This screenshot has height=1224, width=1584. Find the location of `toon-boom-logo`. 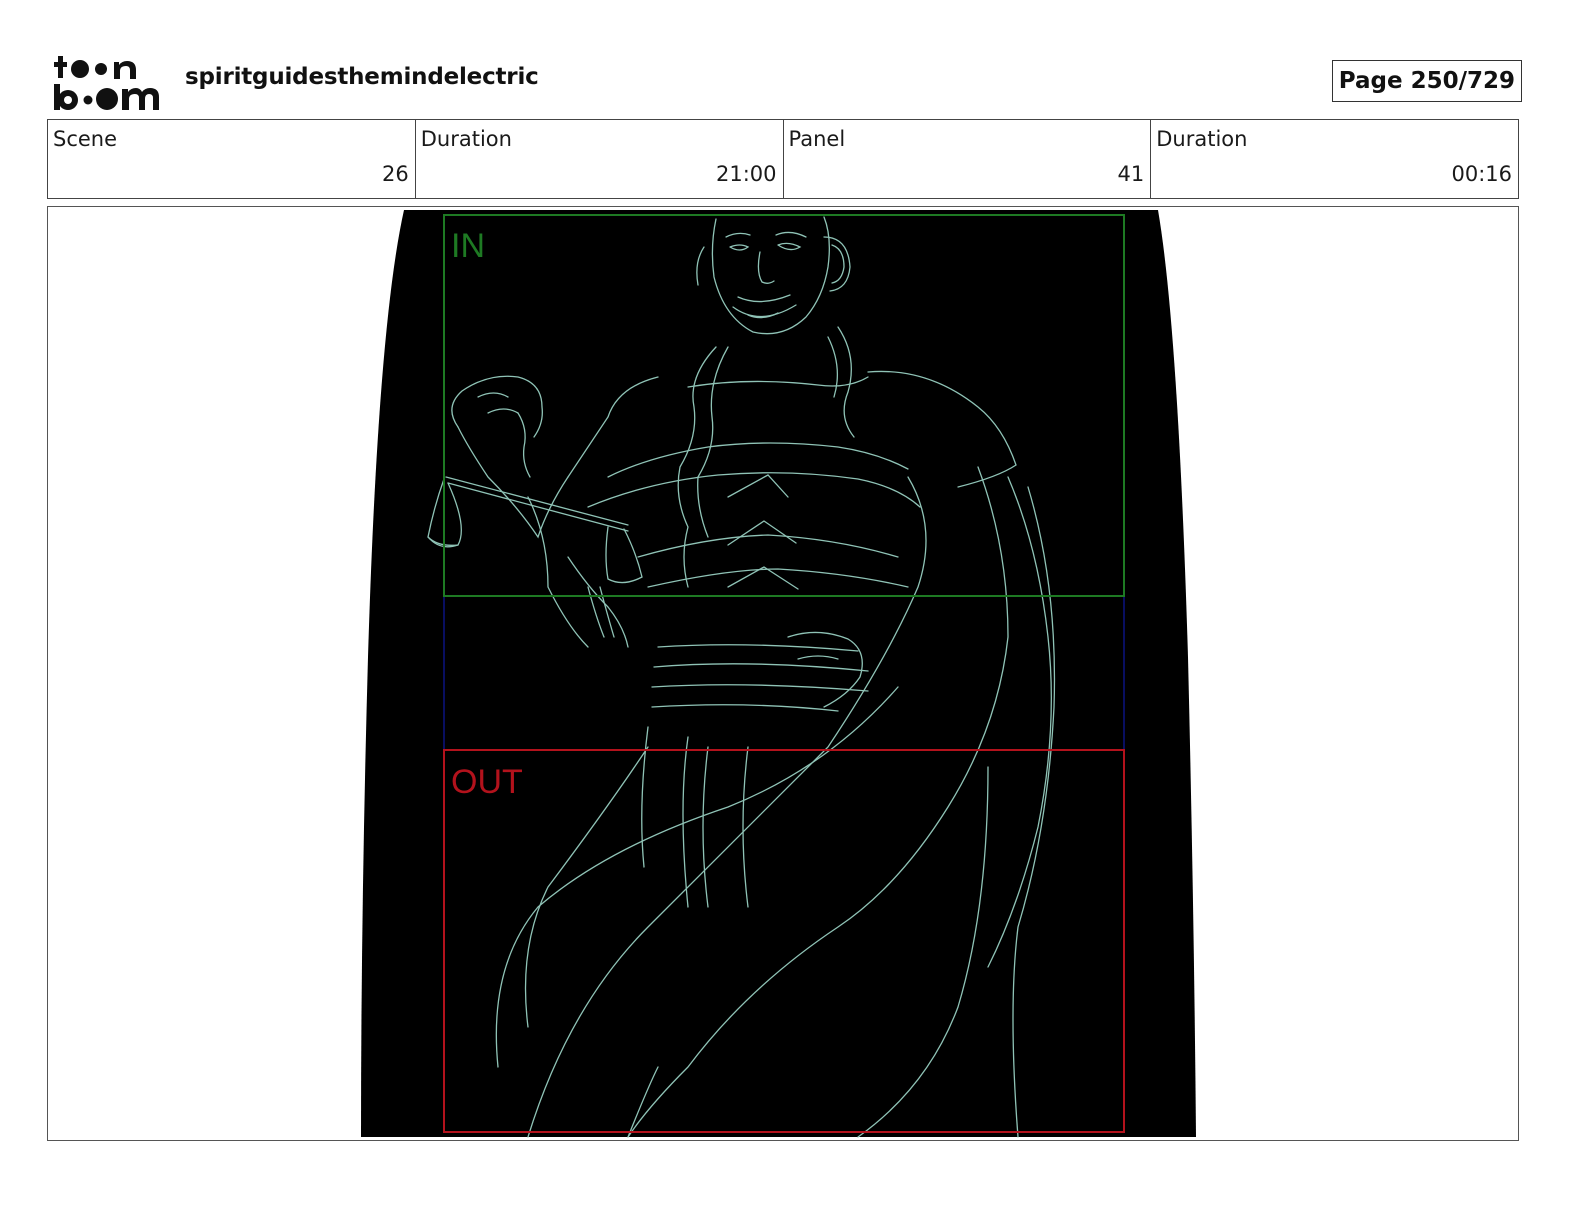

toon-boom-logo is located at coordinates (106, 83).